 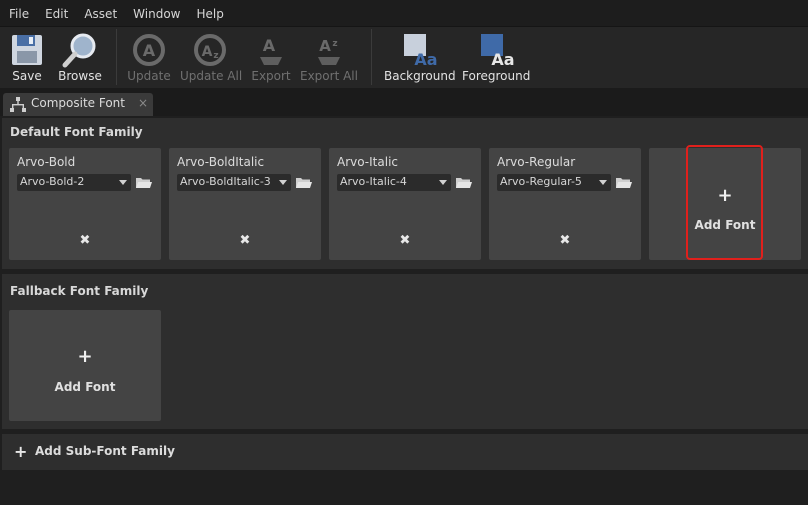 What do you see at coordinates (46, 162) in the screenshot?
I see `font-name: Arvo-Bold` at bounding box center [46, 162].